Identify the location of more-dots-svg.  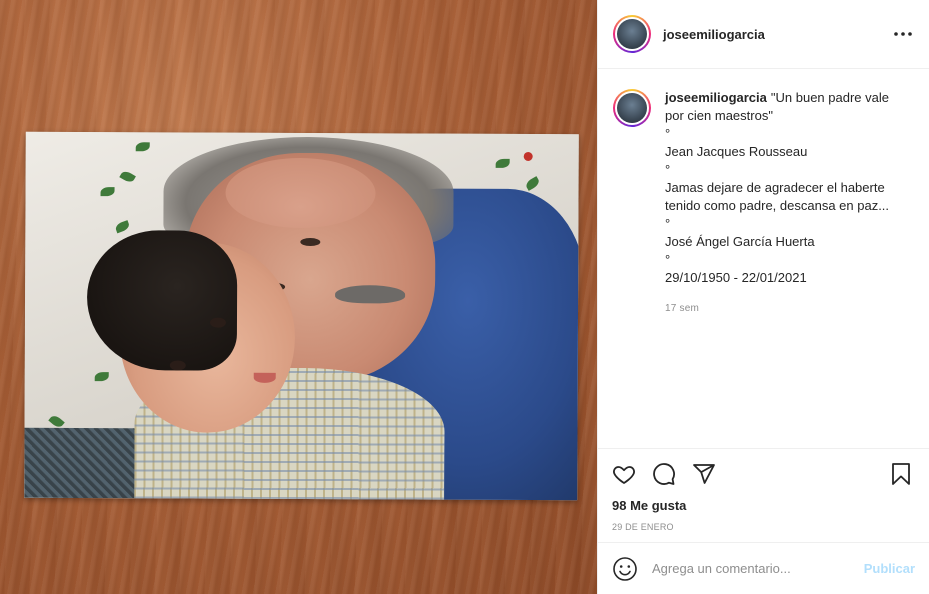
(903, 34).